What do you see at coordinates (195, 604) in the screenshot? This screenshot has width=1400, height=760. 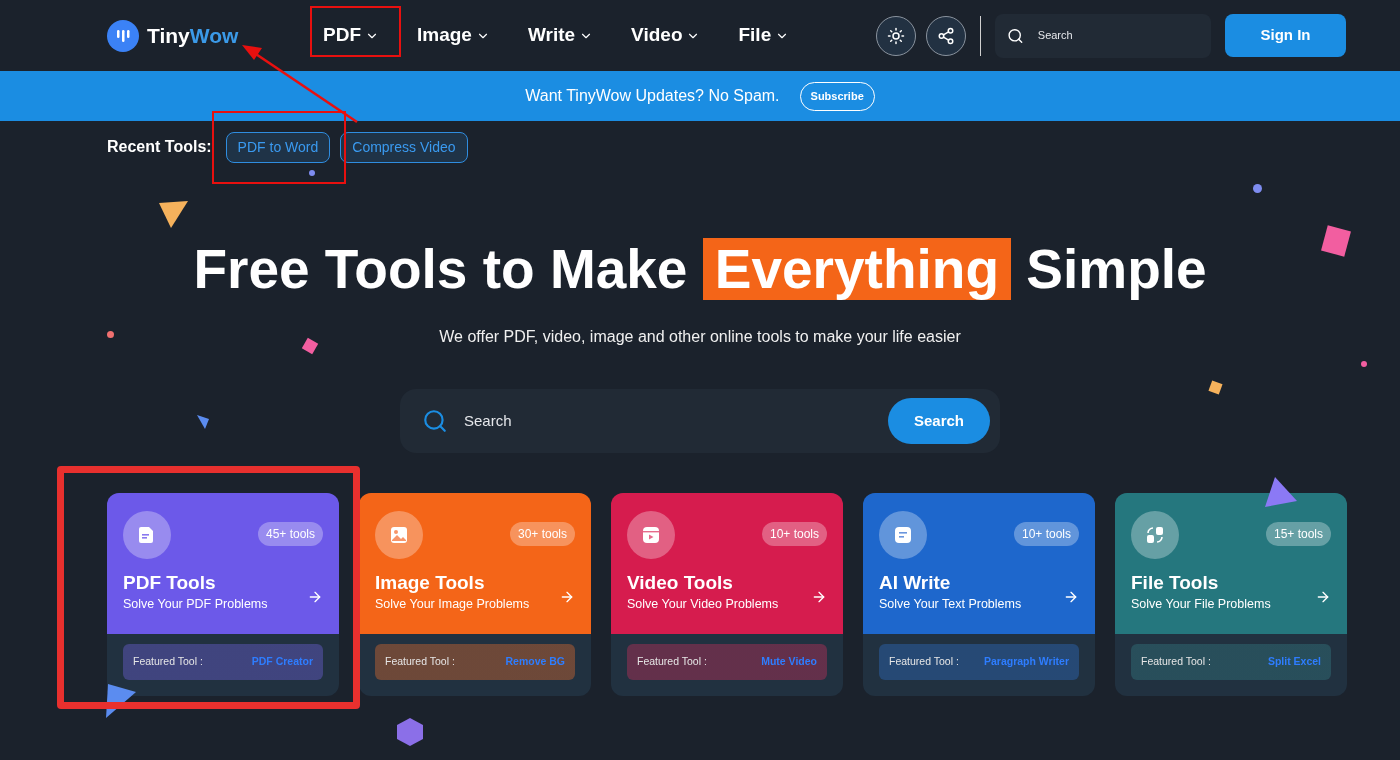 I see `card-subtitle: Solve Your PDF Problems` at bounding box center [195, 604].